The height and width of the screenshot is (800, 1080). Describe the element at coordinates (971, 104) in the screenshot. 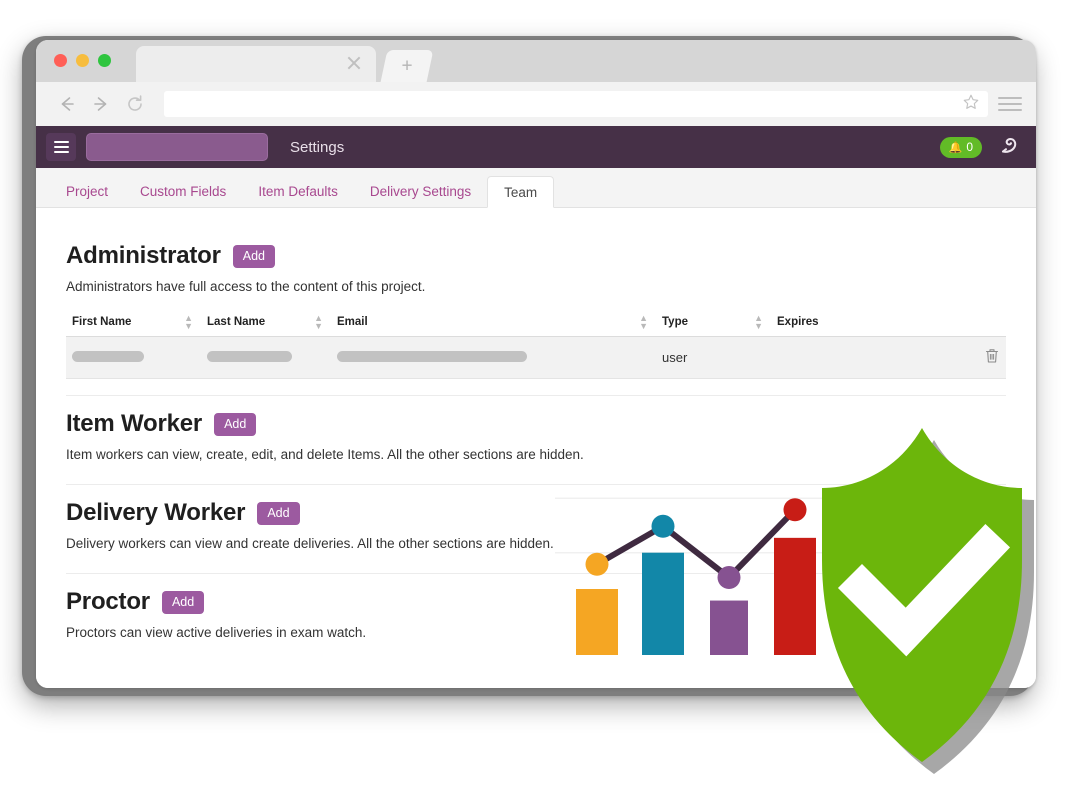

I see `star-icon` at that location.